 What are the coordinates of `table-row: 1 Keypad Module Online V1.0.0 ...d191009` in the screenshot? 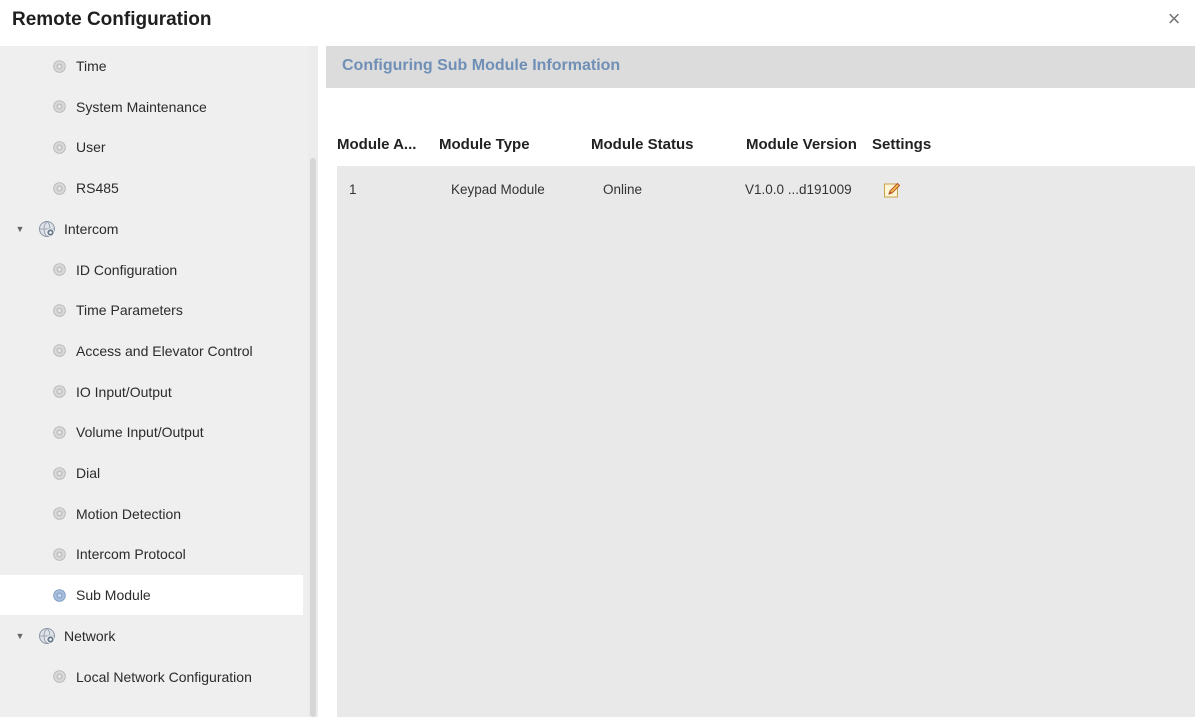 It's located at (766, 189).